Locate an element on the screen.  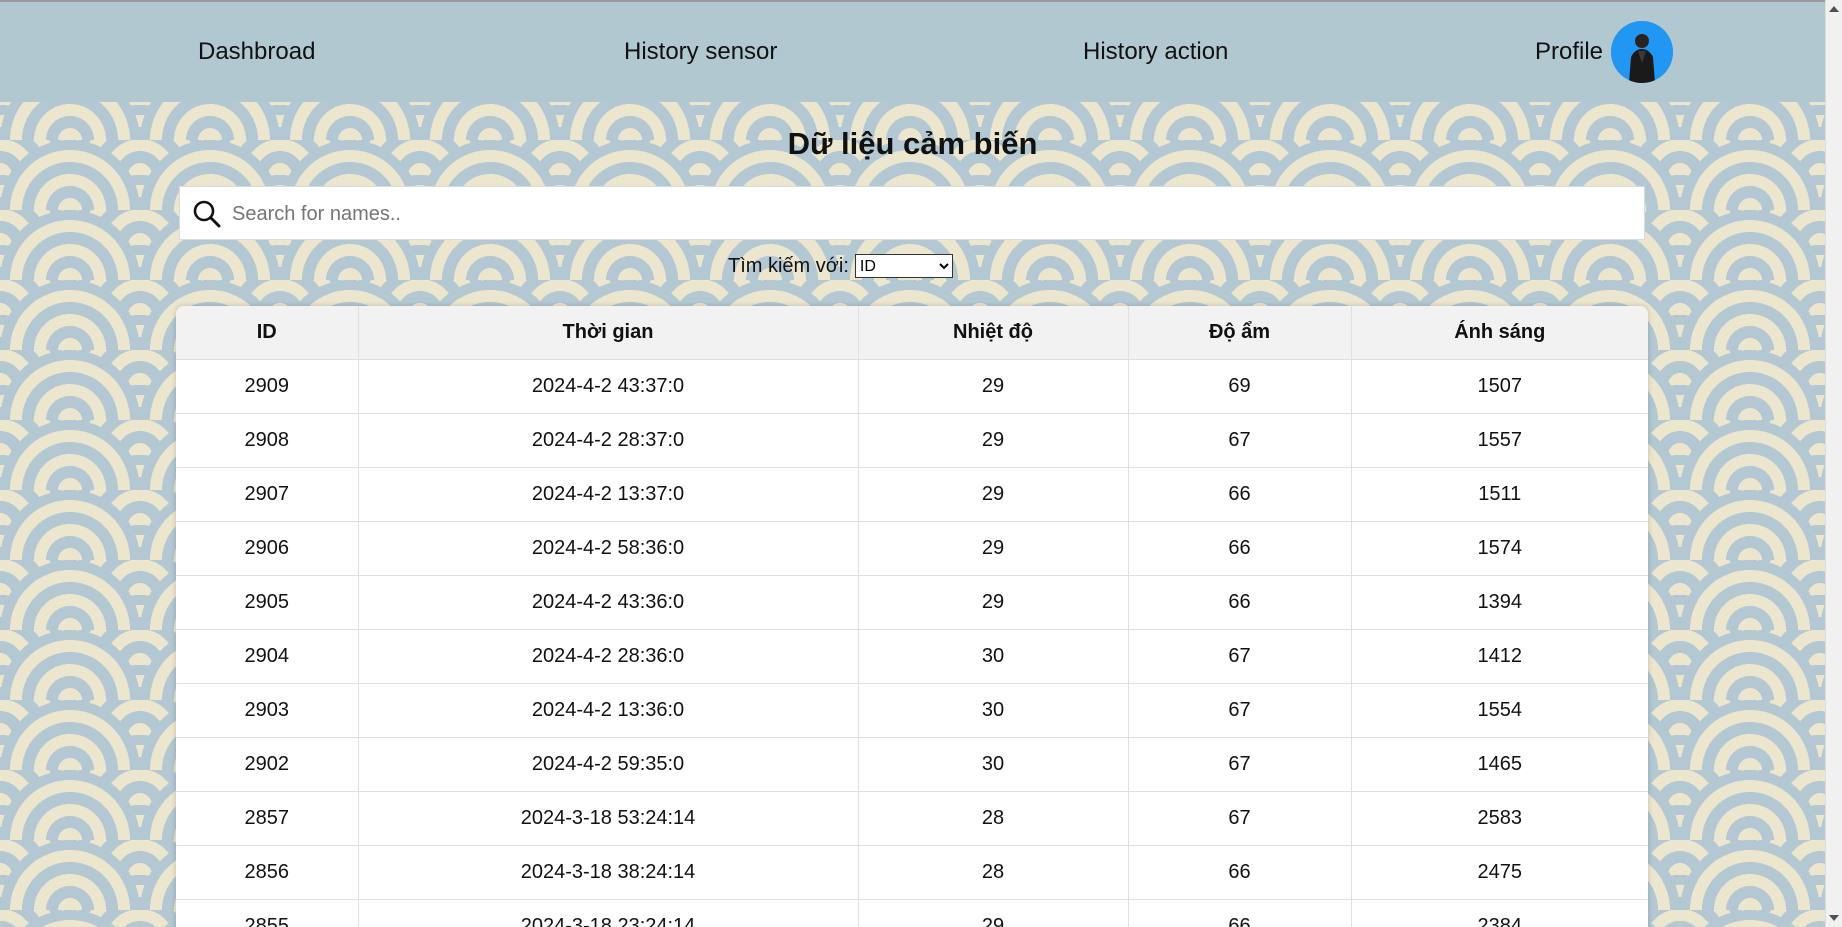
filter-label: Tìm kiếm với: is located at coordinates (788, 265).